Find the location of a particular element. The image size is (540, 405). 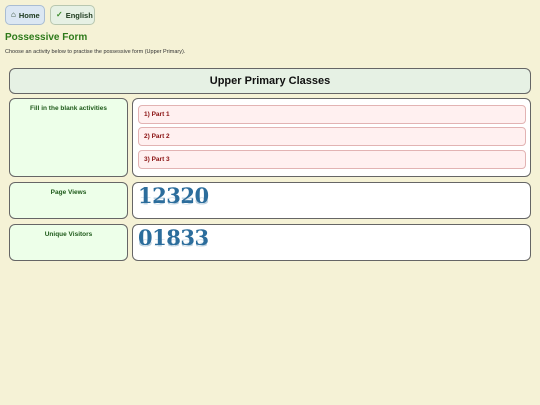

house-icon: ⌂ is located at coordinates (13, 14).